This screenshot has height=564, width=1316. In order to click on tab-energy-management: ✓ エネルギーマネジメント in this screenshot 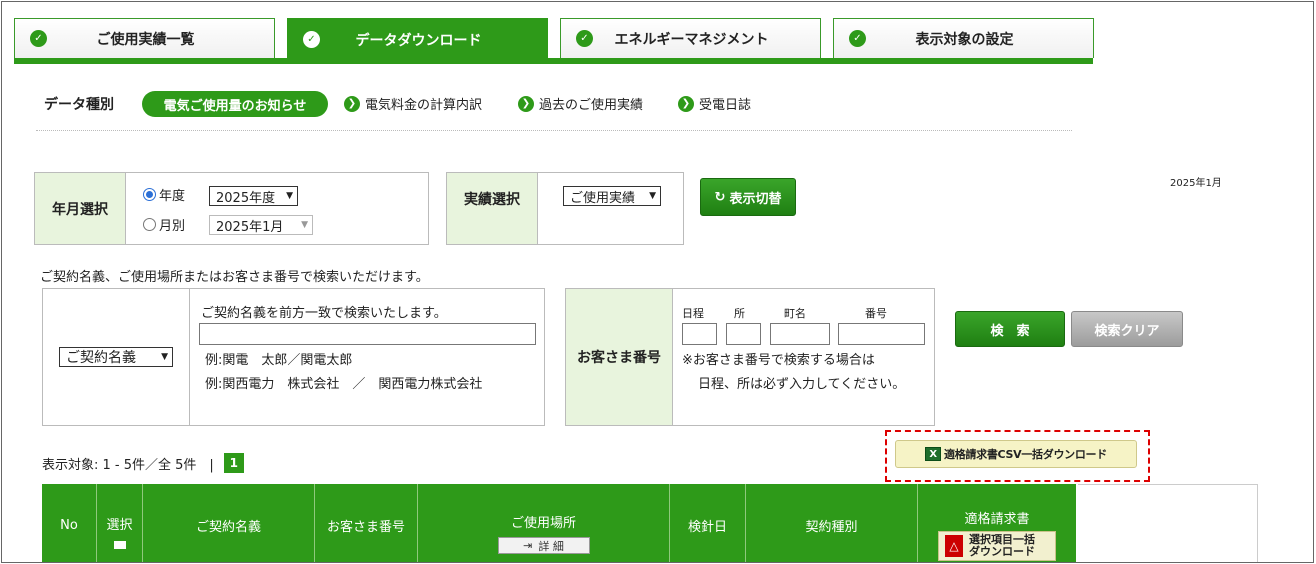, I will do `click(690, 38)`.